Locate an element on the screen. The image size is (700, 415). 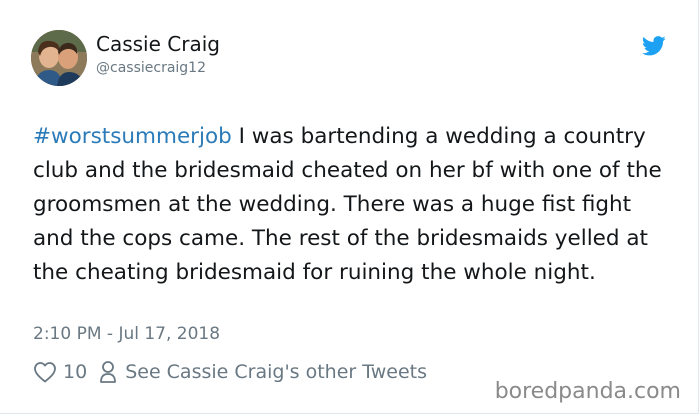
twitter-bird-icon is located at coordinates (654, 46).